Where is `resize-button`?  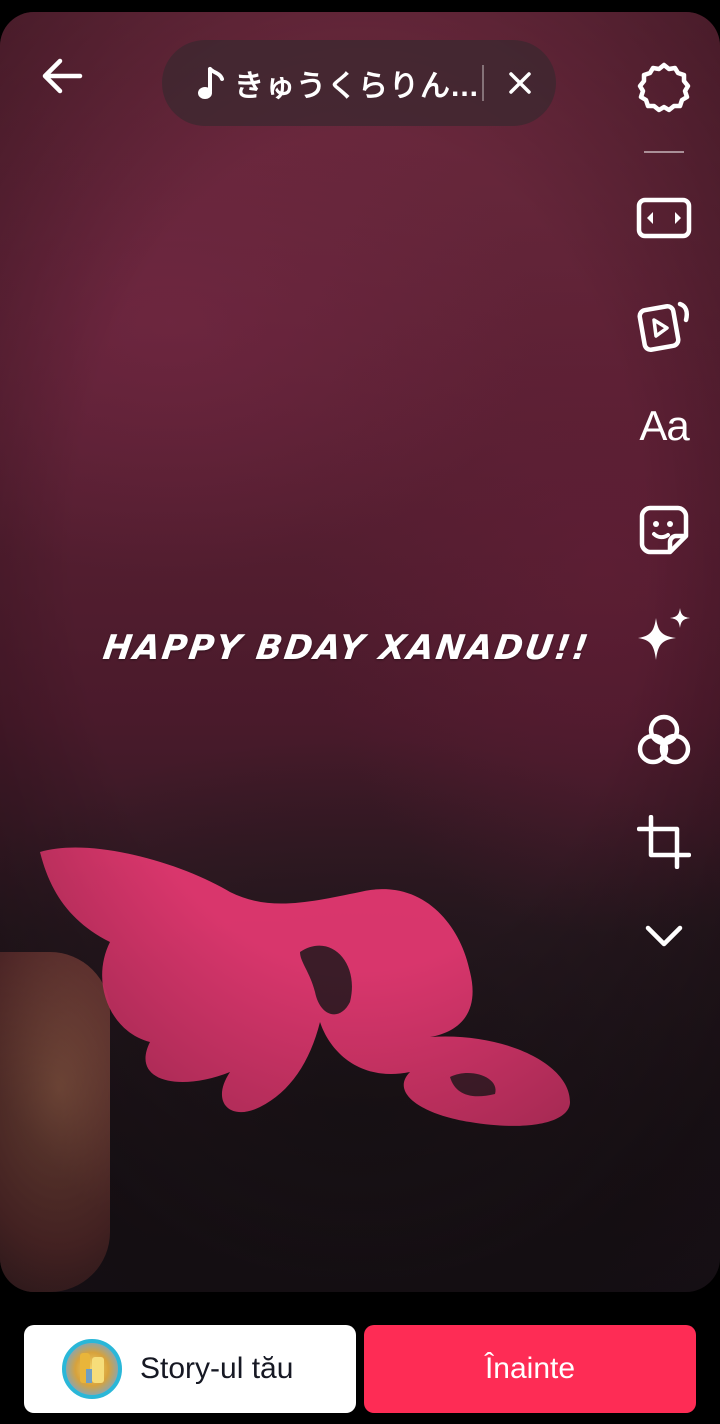
resize-button is located at coordinates (664, 218).